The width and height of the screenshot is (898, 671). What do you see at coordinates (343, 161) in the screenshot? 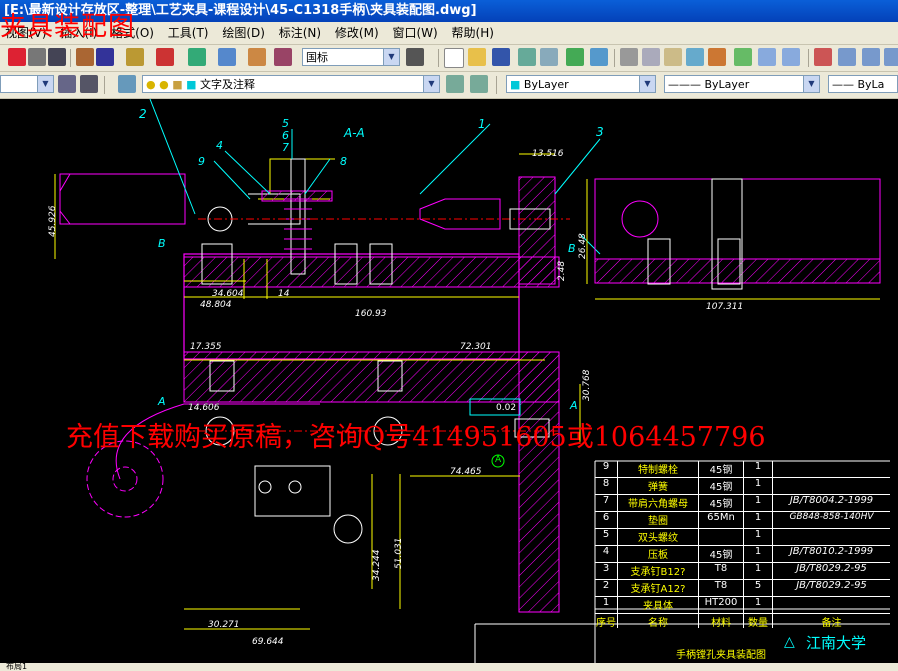
I see `part-number-8: 8` at bounding box center [343, 161].